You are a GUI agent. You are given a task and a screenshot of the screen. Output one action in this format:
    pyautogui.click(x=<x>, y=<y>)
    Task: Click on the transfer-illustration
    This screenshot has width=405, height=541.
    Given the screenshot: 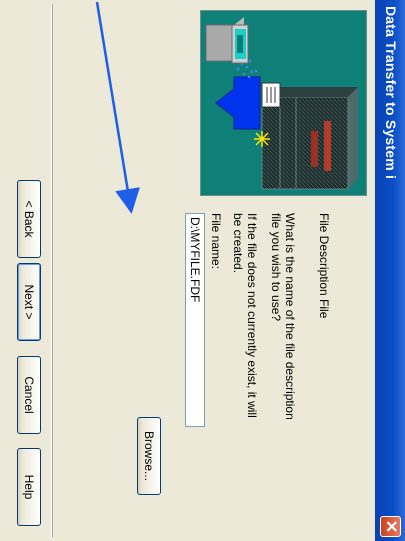 What is the action you would take?
    pyautogui.click(x=283, y=103)
    